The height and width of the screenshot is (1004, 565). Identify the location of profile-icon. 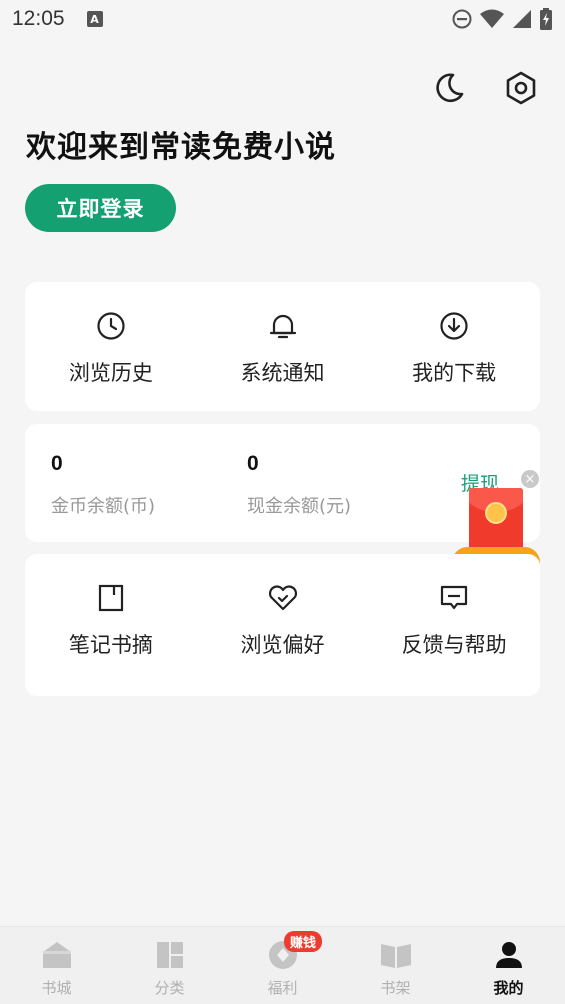
(509, 955).